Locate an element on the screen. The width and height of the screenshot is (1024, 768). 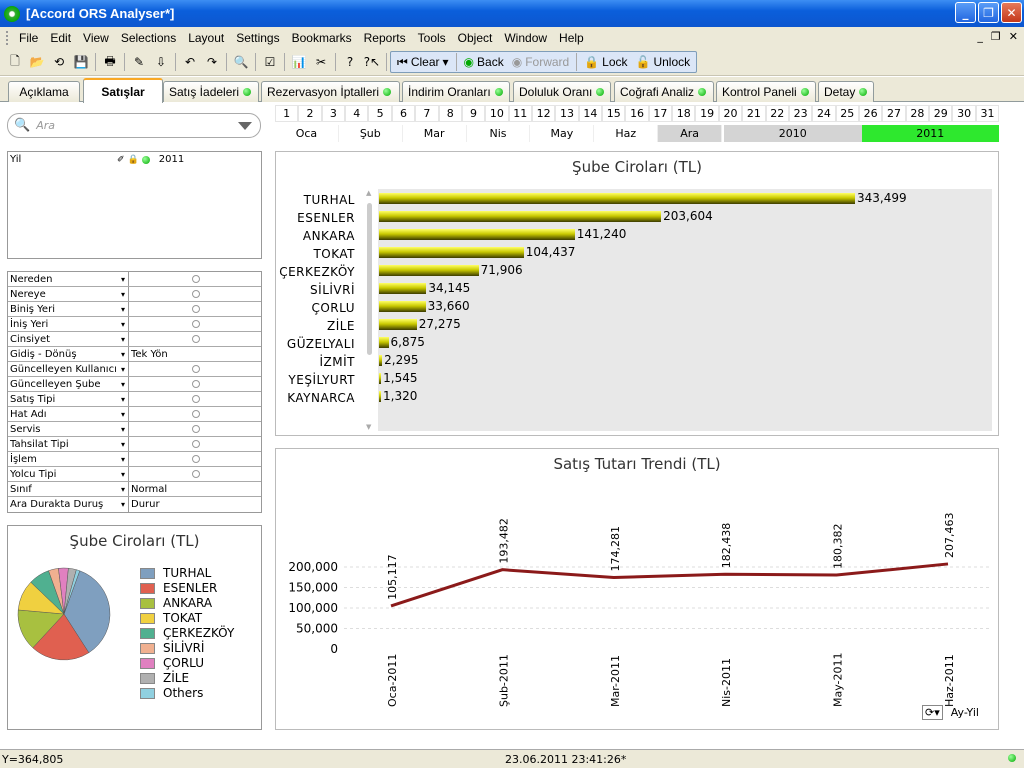
redo-icon: ↷ is located at coordinates (212, 62).